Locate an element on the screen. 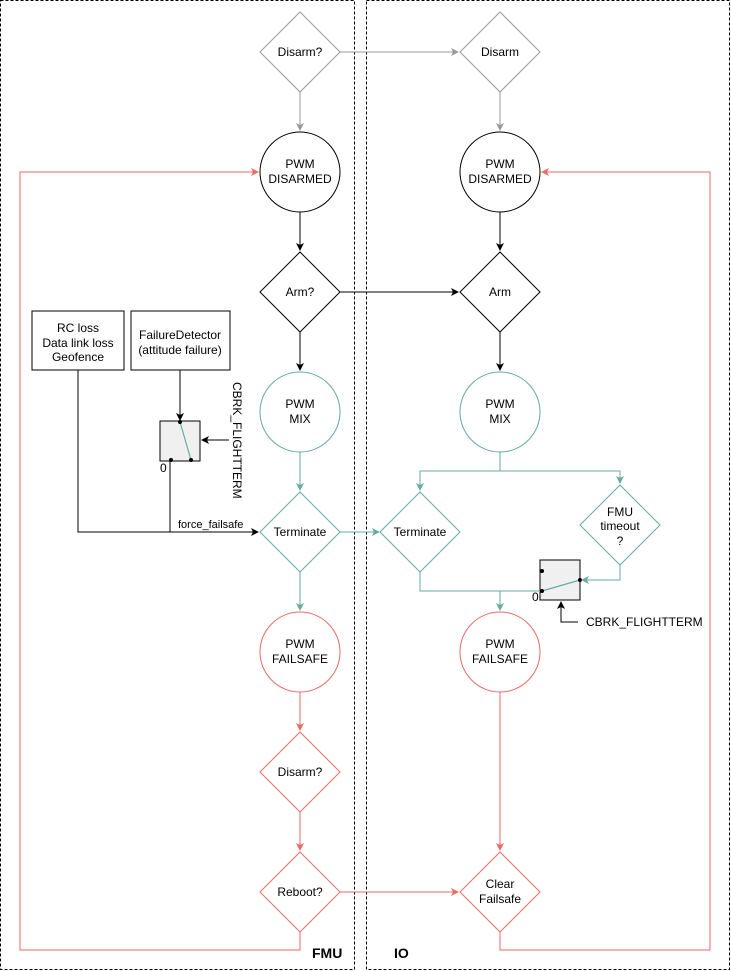  fmu-pwm-failsafe-line2: FAILSAFE is located at coordinates (300, 659).